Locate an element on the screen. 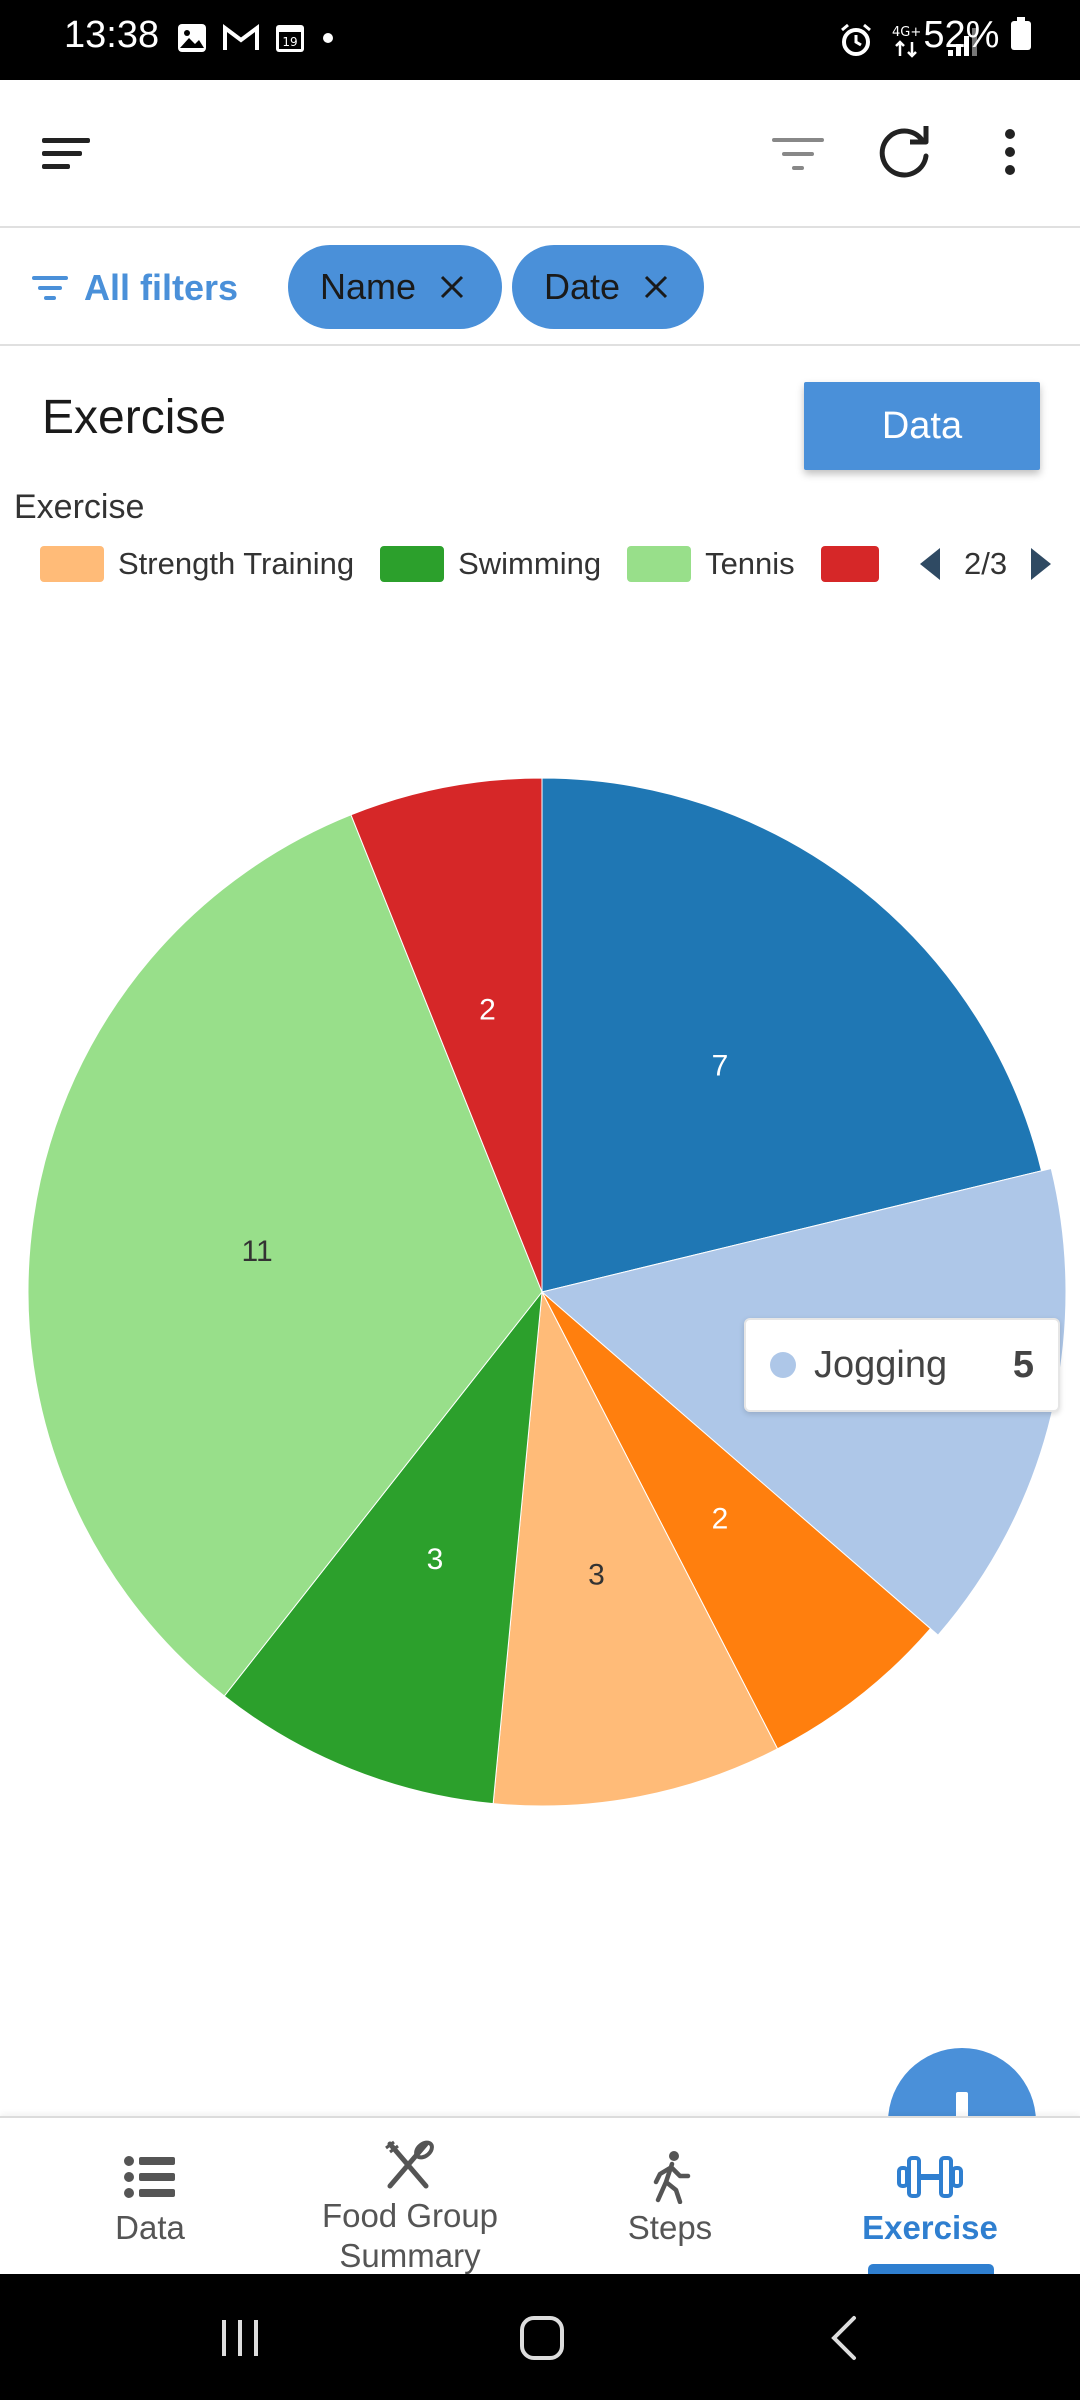 The image size is (1080, 2400). list-icon is located at coordinates (149, 2177).